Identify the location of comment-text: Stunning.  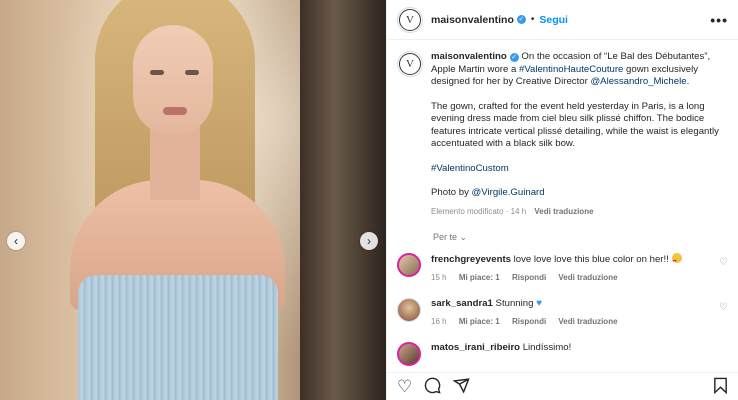
(514, 303).